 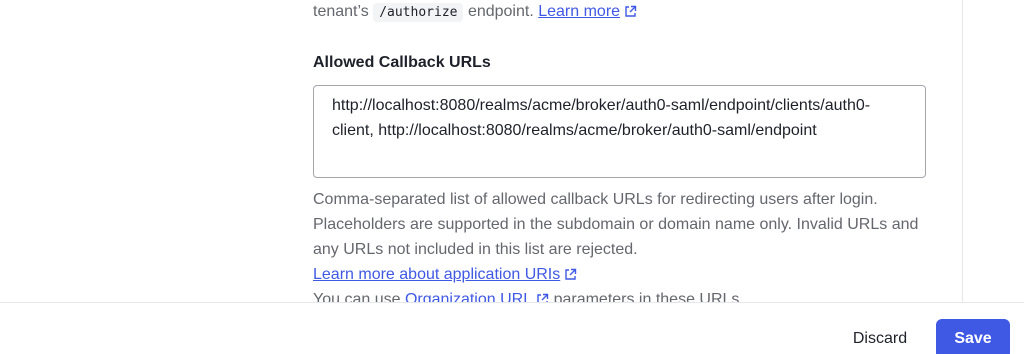 I want to click on discard-button: Discard, so click(x=880, y=336).